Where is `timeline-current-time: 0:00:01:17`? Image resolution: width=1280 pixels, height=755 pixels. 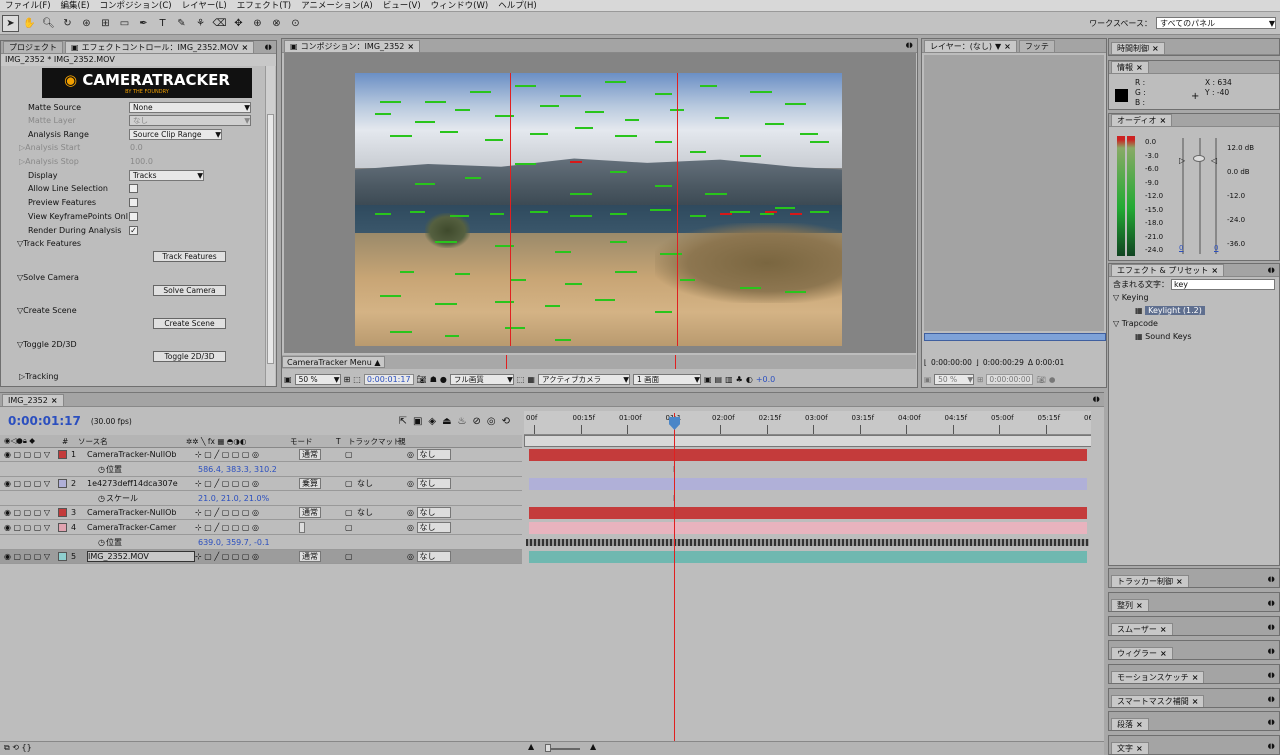 timeline-current-time: 0:00:01:17 is located at coordinates (44, 421).